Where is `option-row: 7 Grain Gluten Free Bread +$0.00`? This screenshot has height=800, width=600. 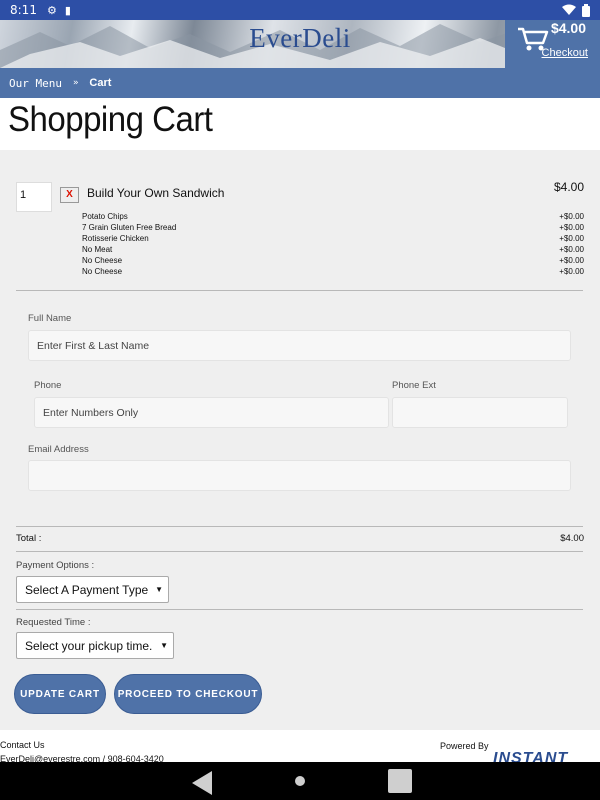
option-row: 7 Grain Gluten Free Bread +$0.00 is located at coordinates (333, 227).